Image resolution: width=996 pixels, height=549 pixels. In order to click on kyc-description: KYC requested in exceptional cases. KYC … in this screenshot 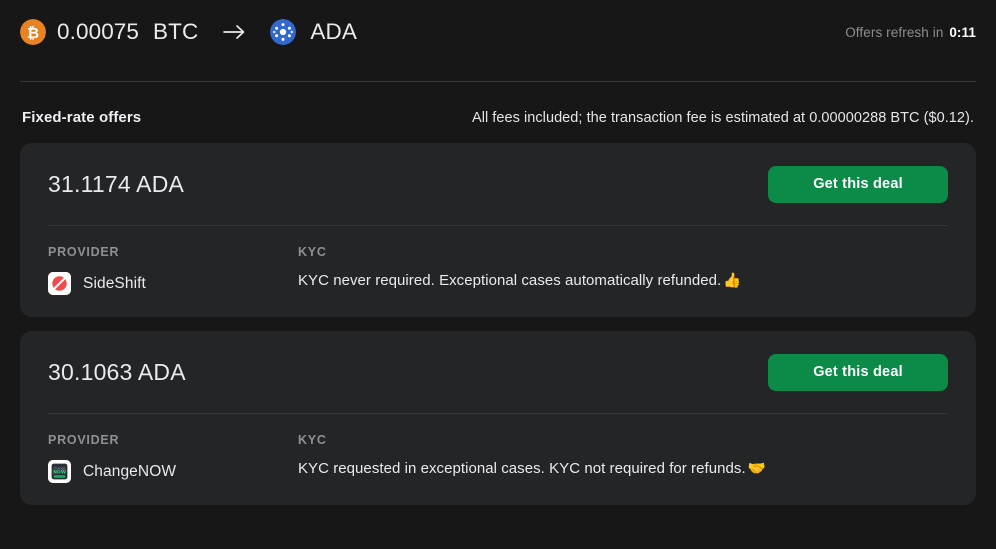, I will do `click(522, 468)`.